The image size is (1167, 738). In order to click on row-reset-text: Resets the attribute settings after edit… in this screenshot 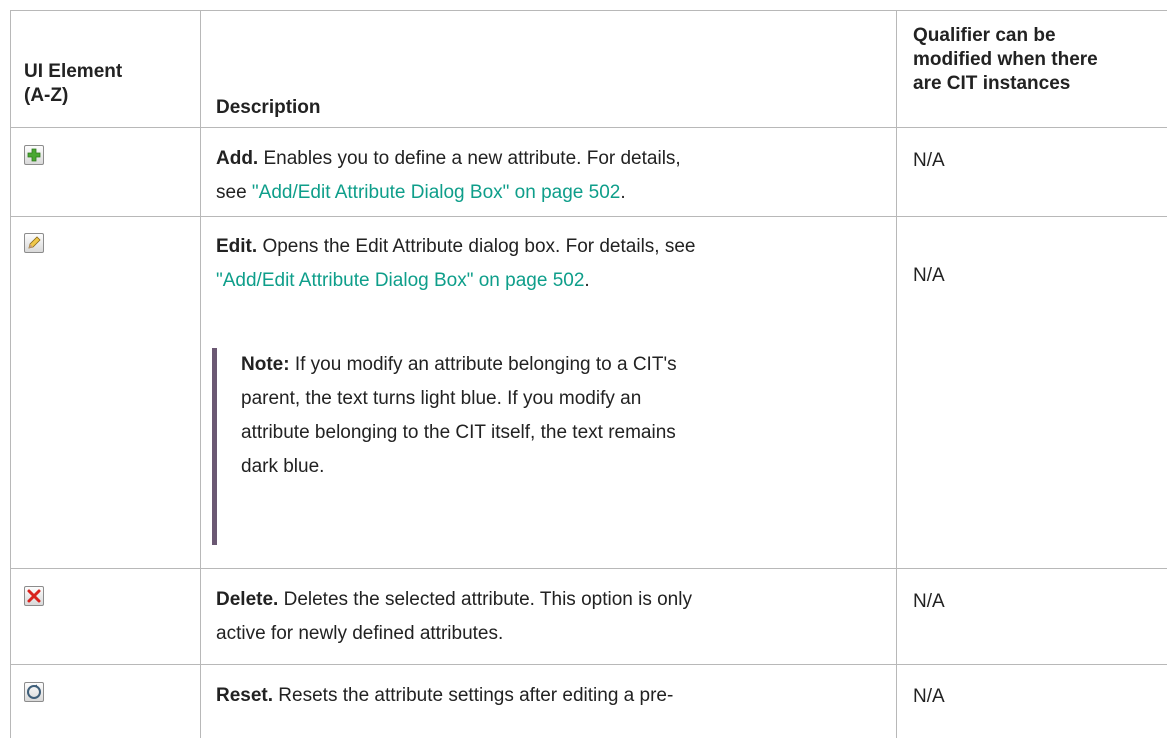, I will do `click(473, 695)`.